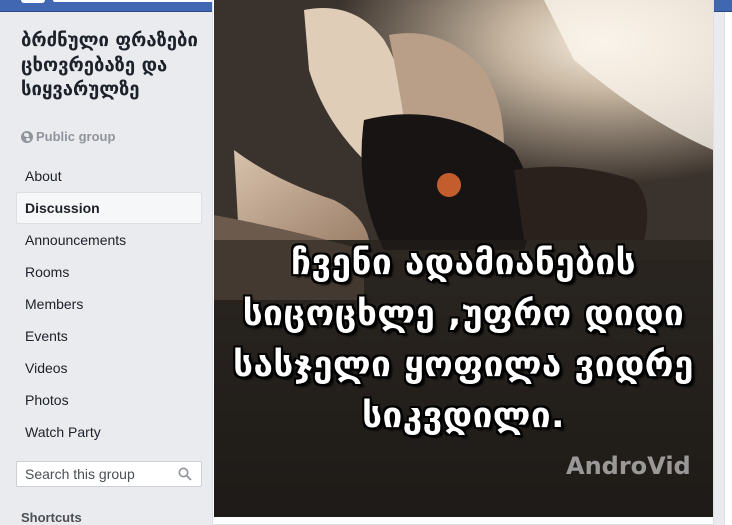 The image size is (732, 525). I want to click on right-column, so click(728, 268).